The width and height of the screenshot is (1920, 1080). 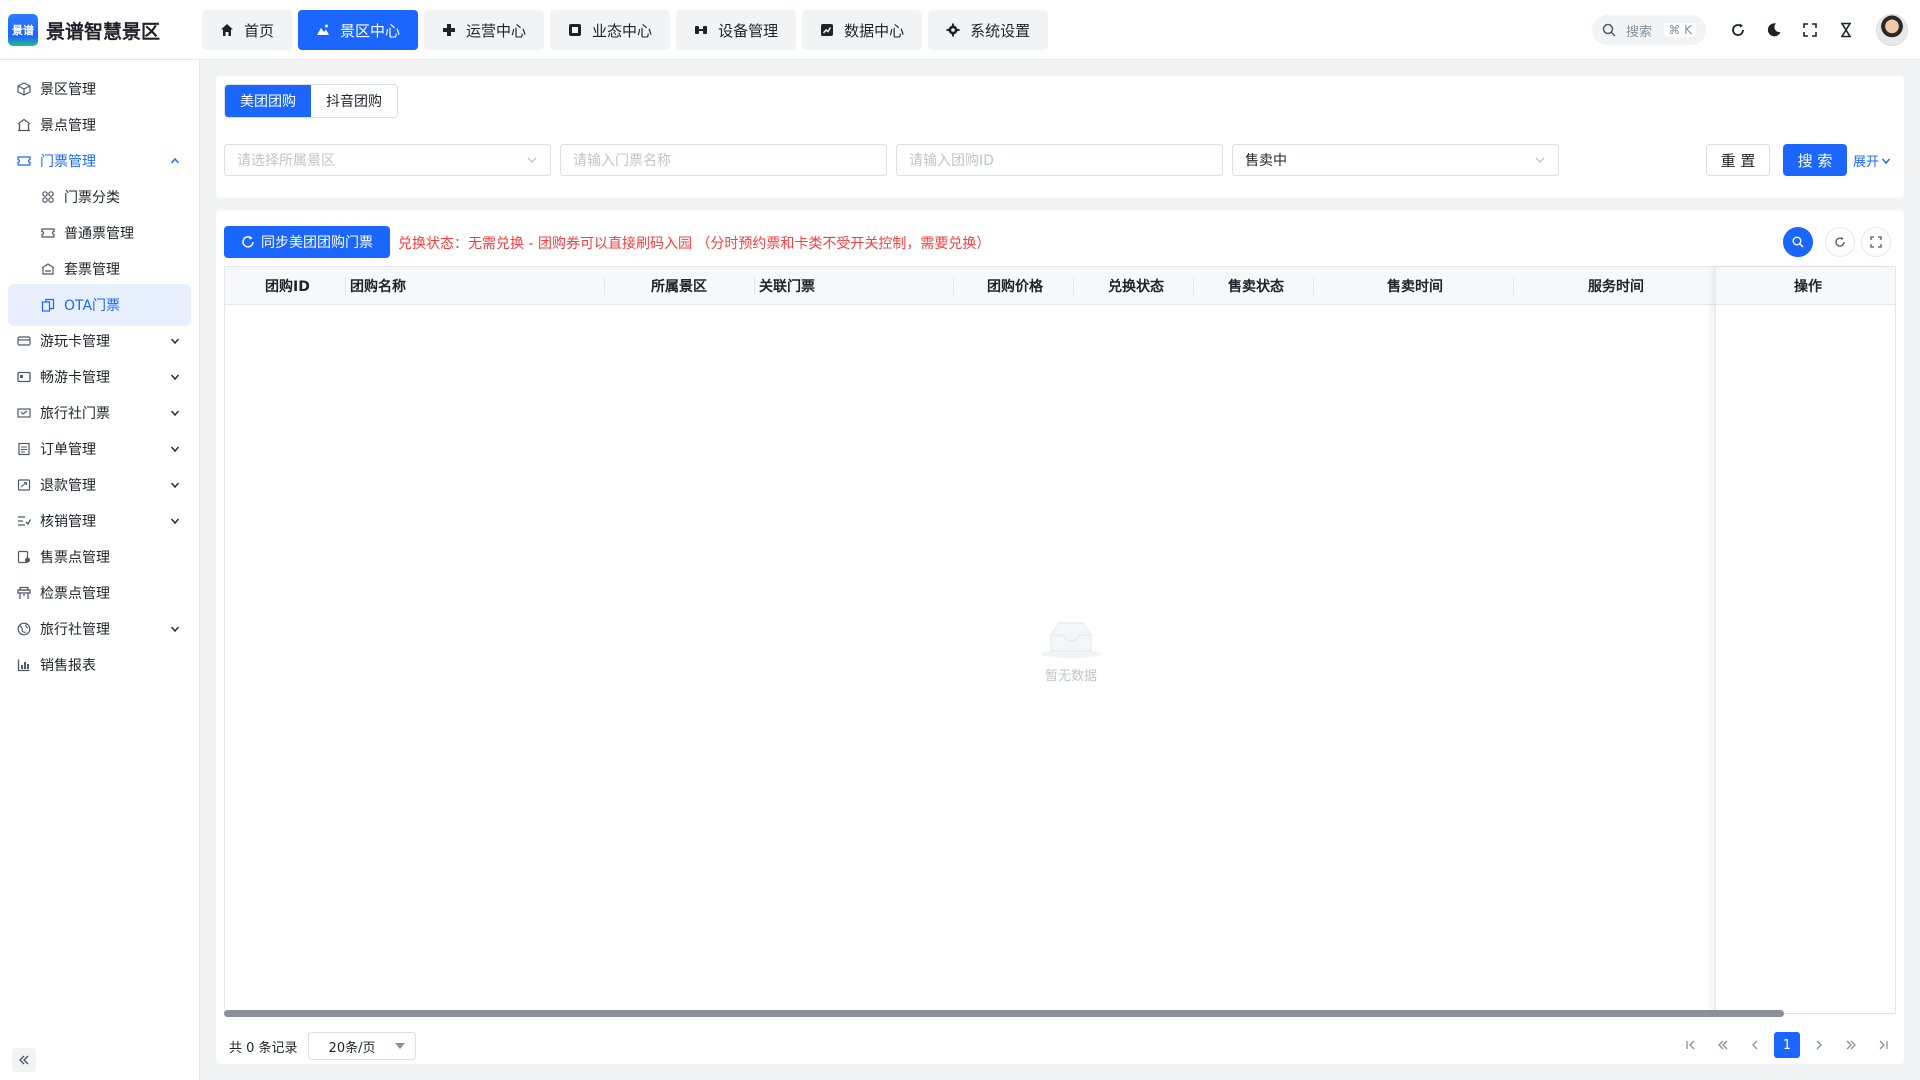 I want to click on nav-data-center: 数据中心, so click(x=862, y=30).